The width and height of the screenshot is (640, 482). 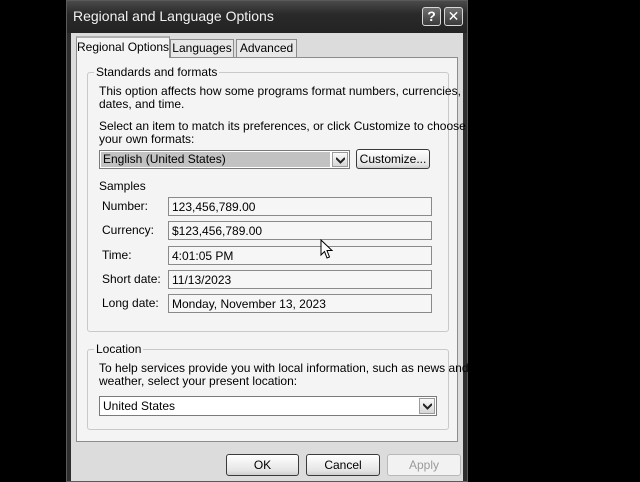 I want to click on sample-time-value: 4:01:05 PM, so click(x=203, y=256).